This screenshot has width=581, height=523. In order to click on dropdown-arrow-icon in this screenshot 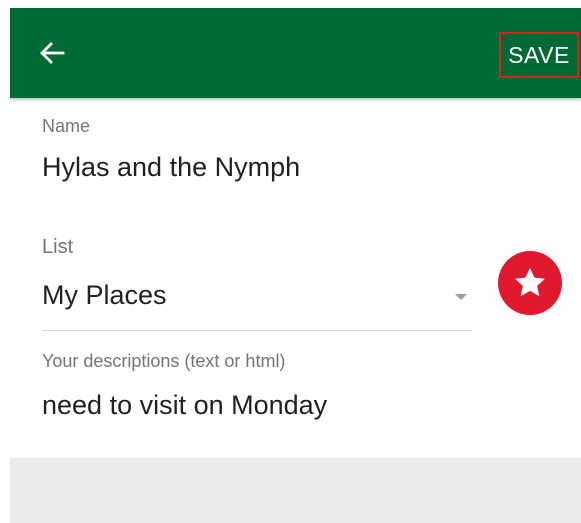, I will do `click(461, 297)`.